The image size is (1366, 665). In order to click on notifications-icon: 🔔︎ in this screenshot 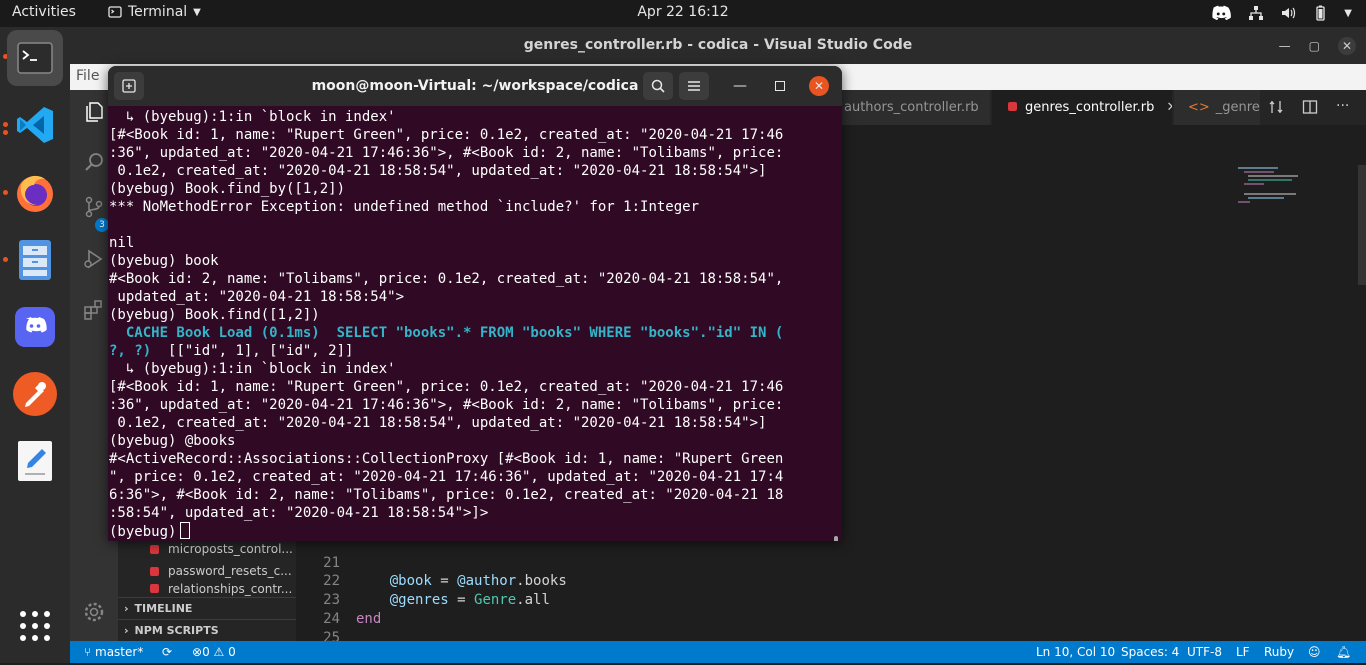, I will do `click(1343, 652)`.